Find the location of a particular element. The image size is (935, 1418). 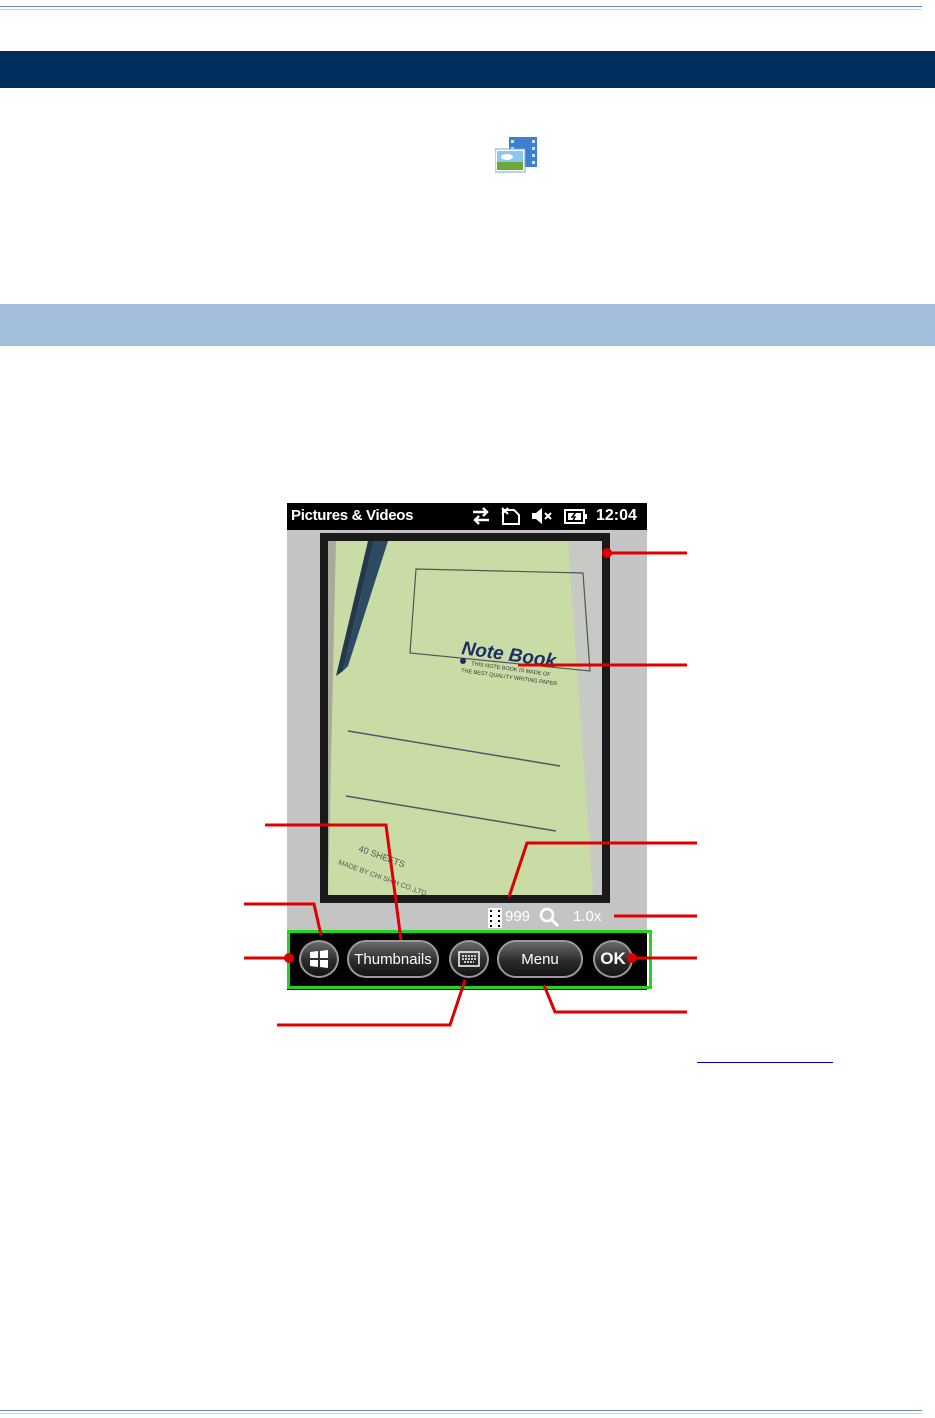

cross-reference-link is located at coordinates (765, 1062).